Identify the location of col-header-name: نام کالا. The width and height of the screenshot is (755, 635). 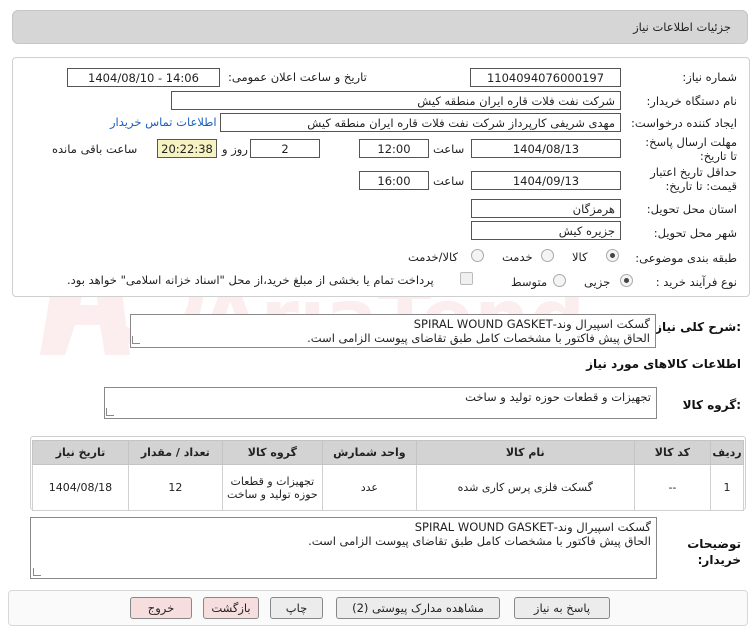
(525, 452).